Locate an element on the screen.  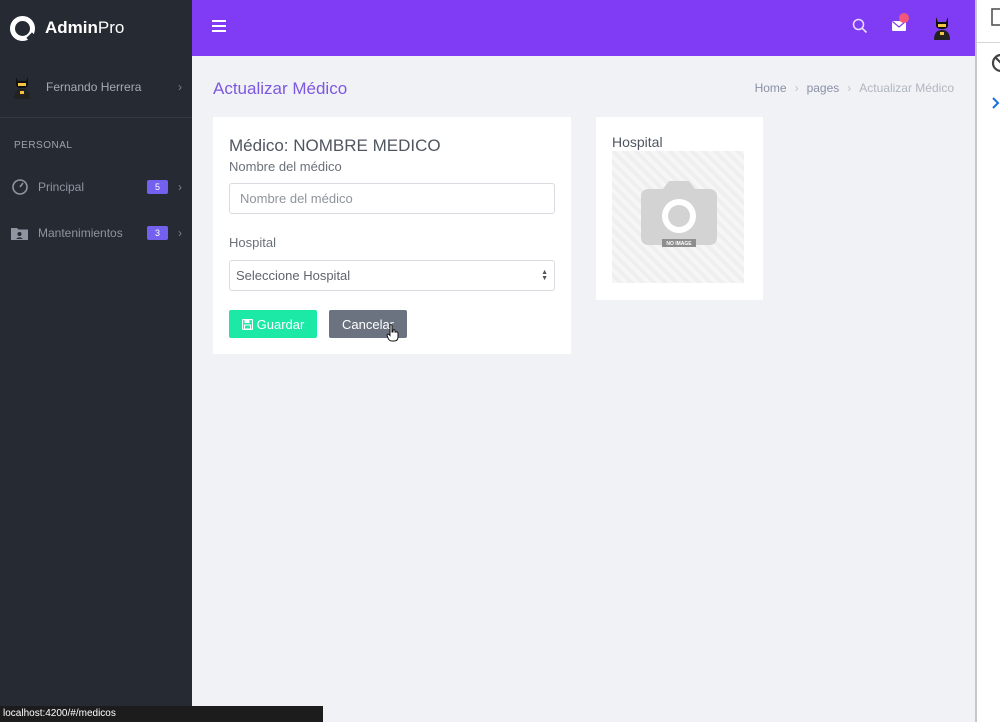
breadcrumb-pages: pages is located at coordinates (823, 88).